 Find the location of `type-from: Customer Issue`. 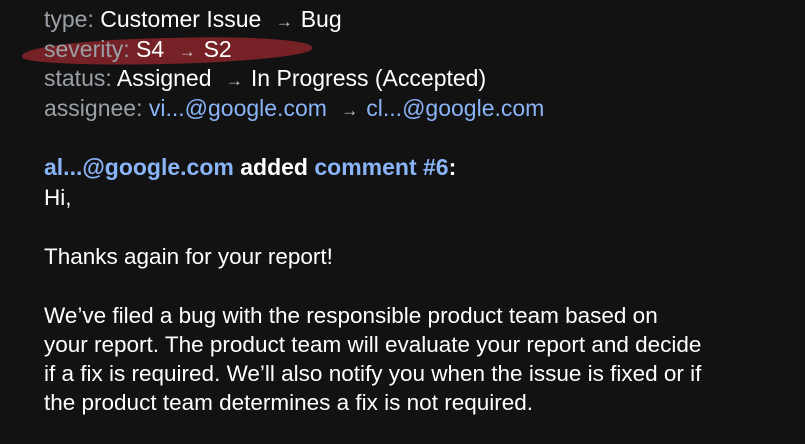

type-from: Customer Issue is located at coordinates (181, 19).